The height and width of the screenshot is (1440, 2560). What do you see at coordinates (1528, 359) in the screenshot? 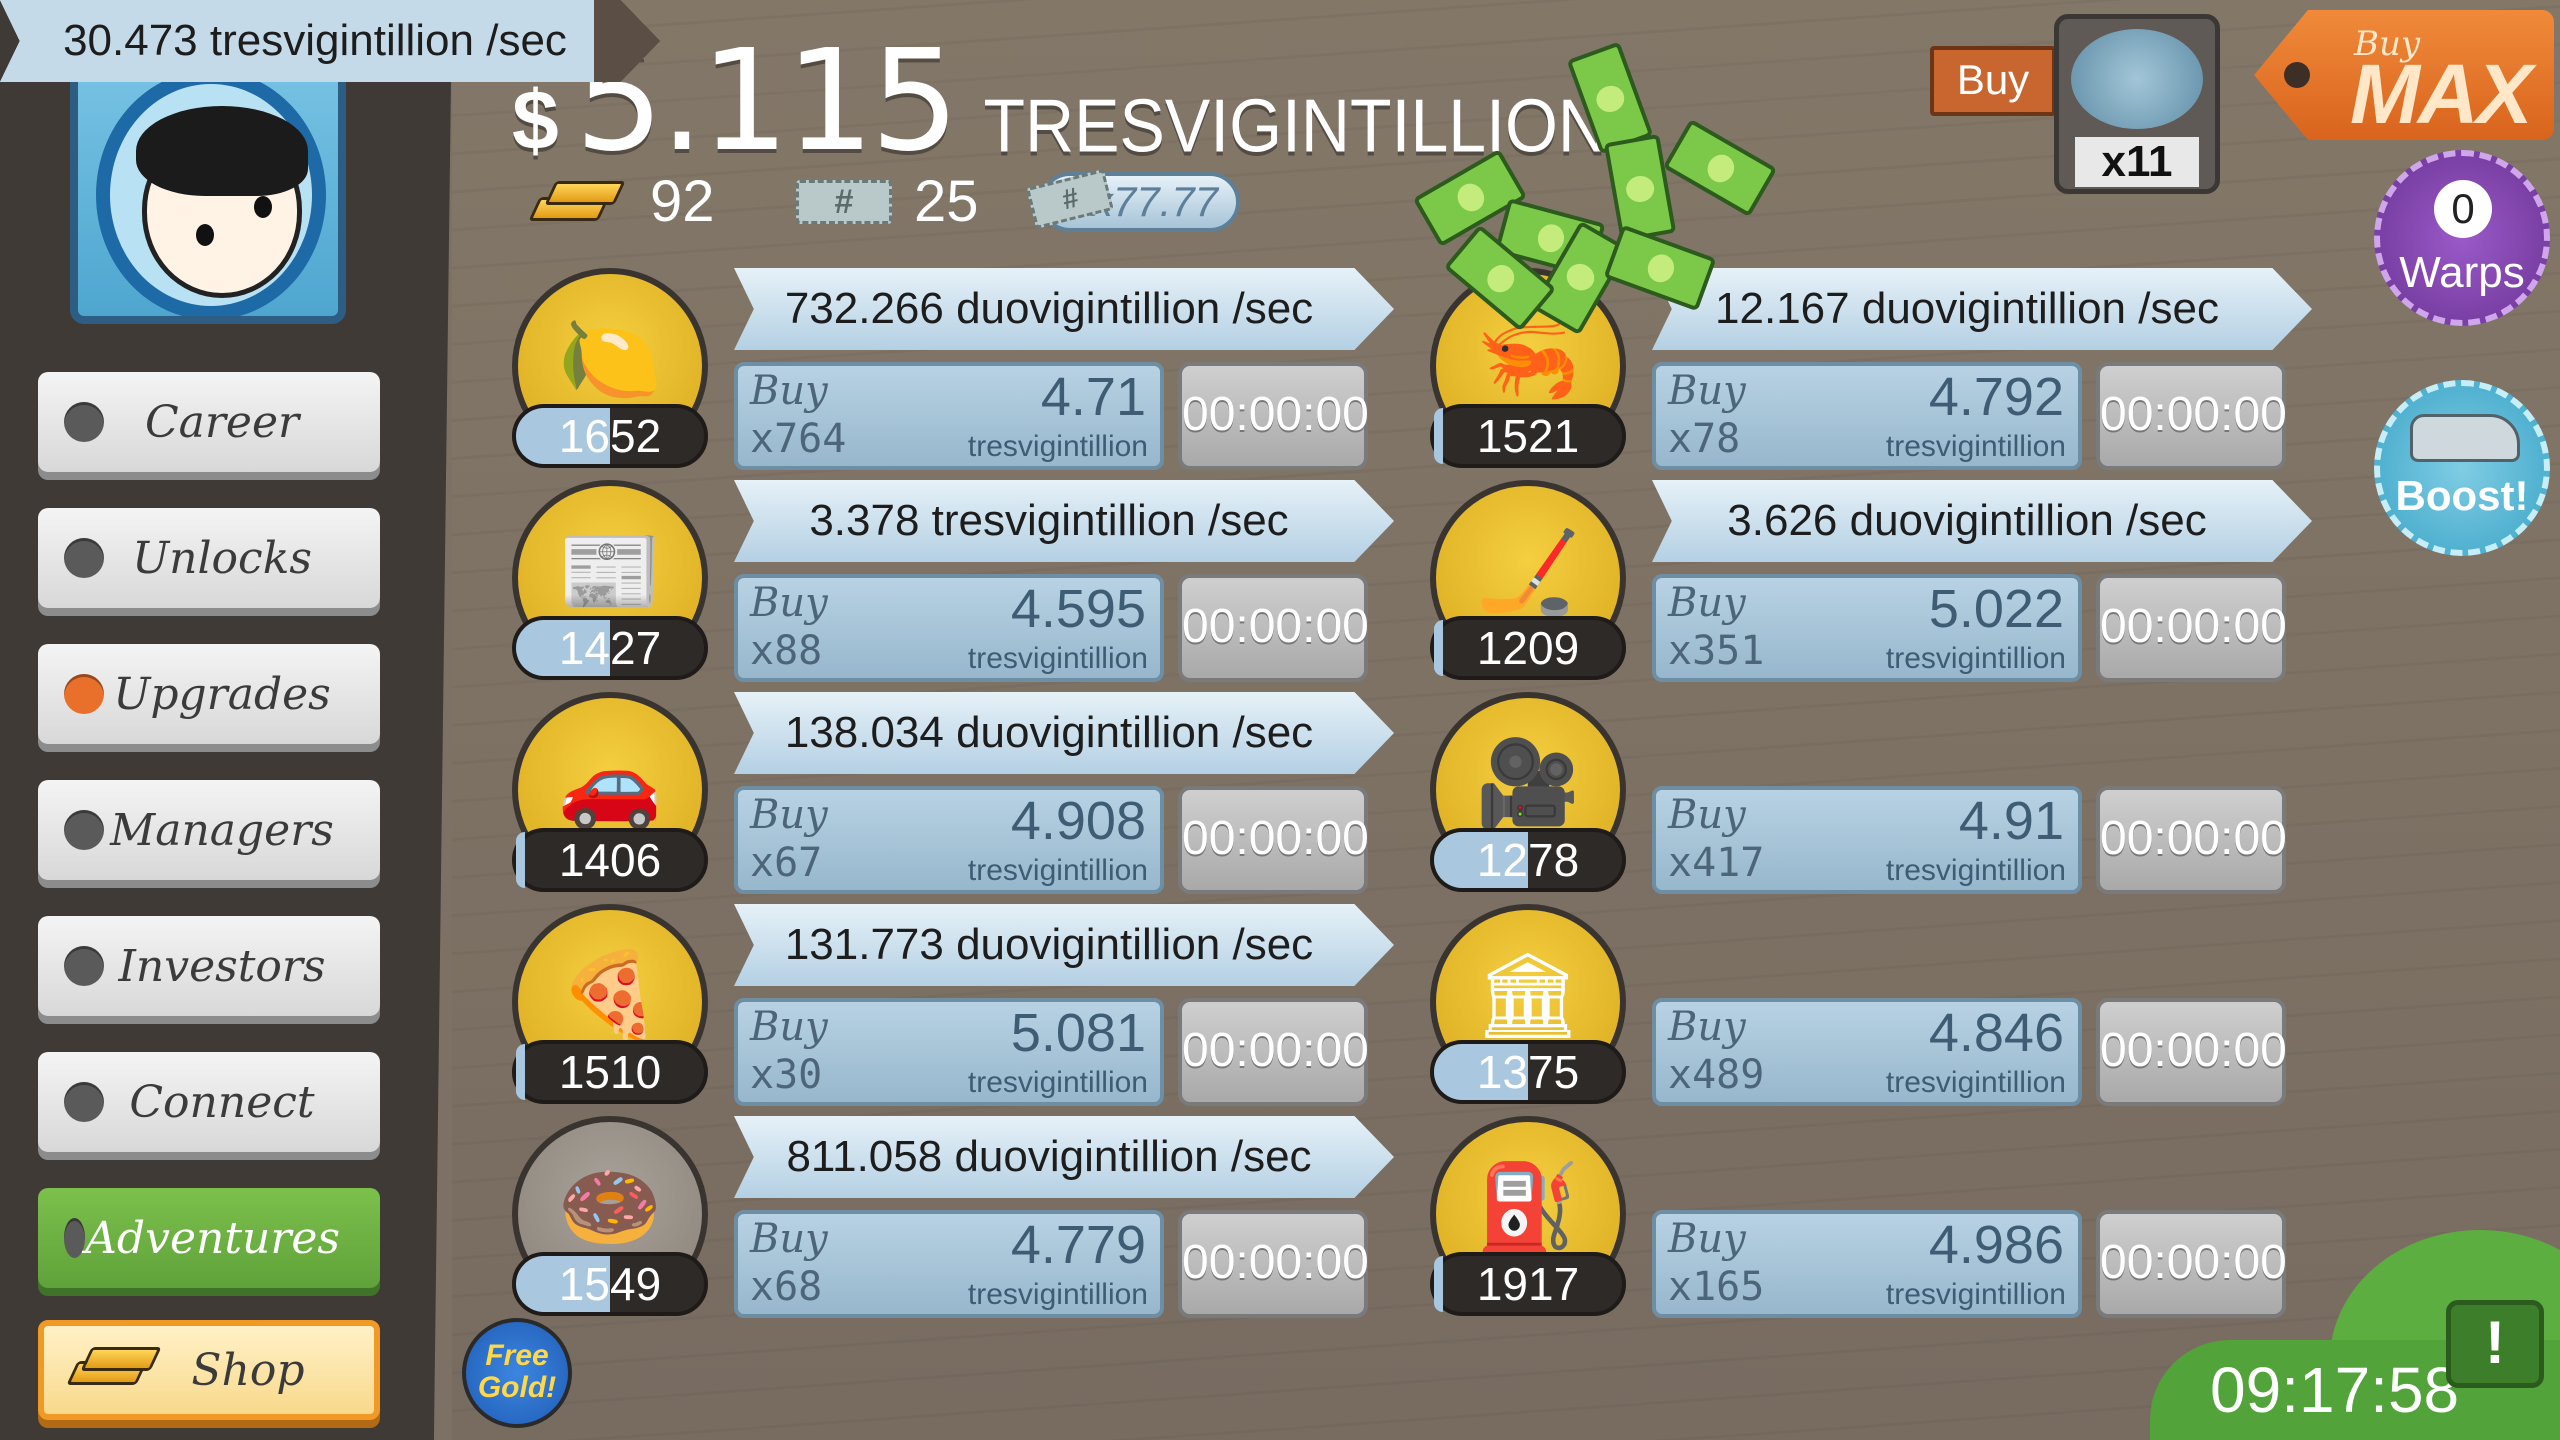
I see `shrimp-icon: 🦐` at bounding box center [1528, 359].